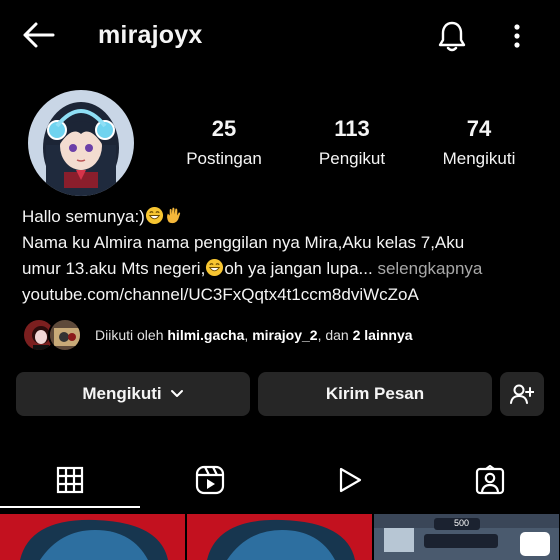  What do you see at coordinates (114, 268) in the screenshot?
I see `bio-line-3-start: umur 13.aku Mts negeri,` at bounding box center [114, 268].